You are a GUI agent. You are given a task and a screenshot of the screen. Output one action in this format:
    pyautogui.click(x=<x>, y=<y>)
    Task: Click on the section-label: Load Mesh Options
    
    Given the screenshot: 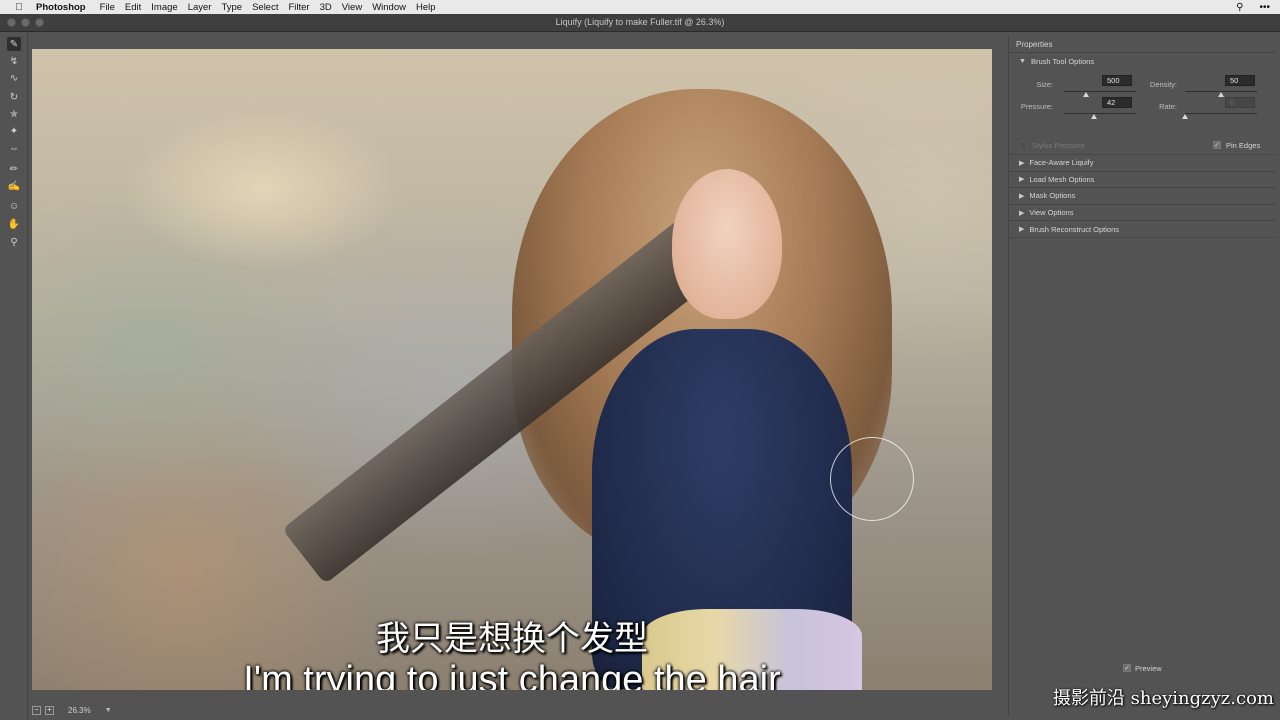 What is the action you would take?
    pyautogui.click(x=1062, y=179)
    